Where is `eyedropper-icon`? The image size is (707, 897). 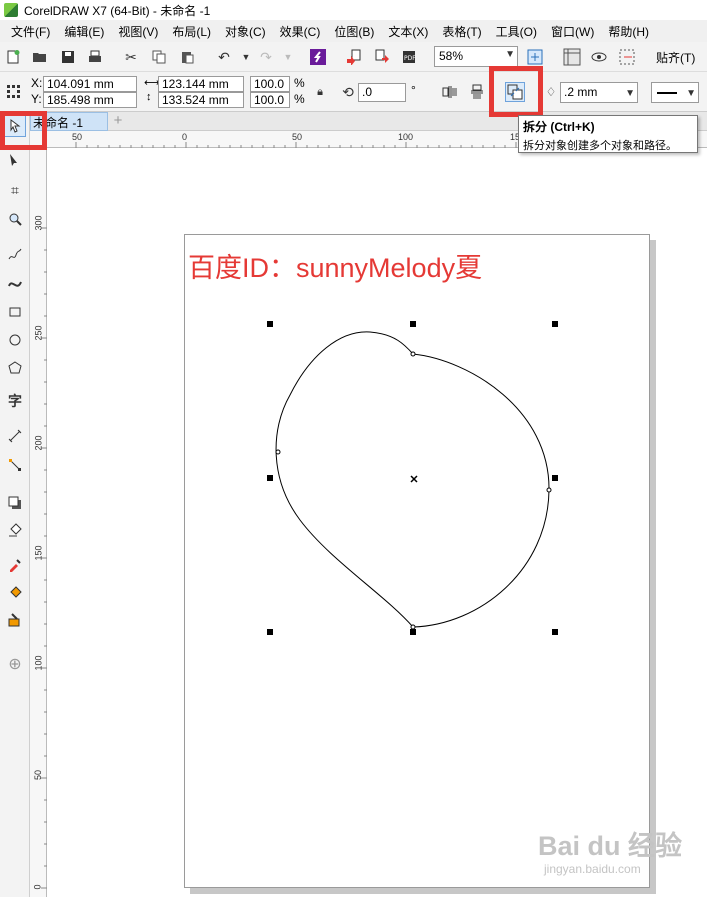 eyedropper-icon is located at coordinates (15, 565).